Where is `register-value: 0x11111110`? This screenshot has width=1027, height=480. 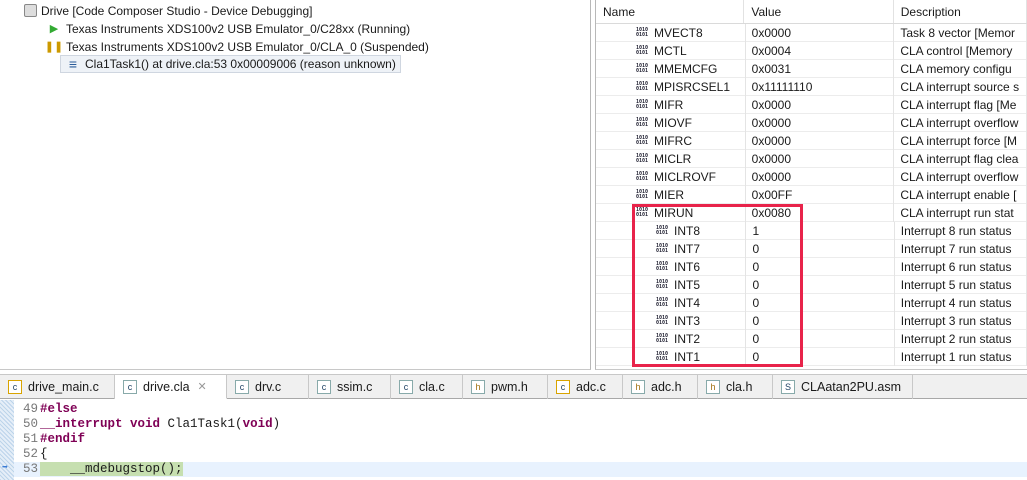
register-value: 0x11111110 is located at coordinates (820, 86).